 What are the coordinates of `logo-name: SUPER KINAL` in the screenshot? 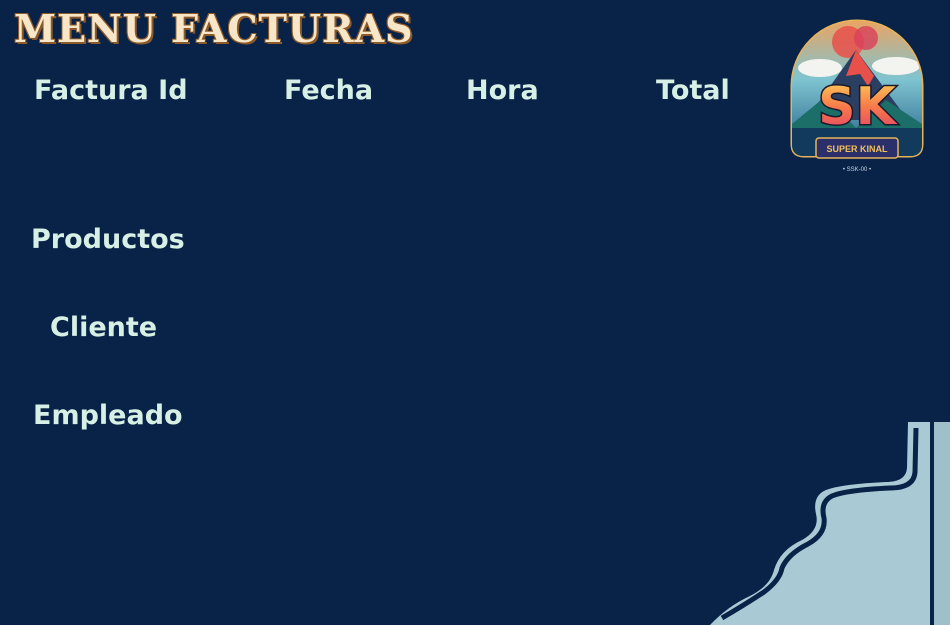 It's located at (857, 149).